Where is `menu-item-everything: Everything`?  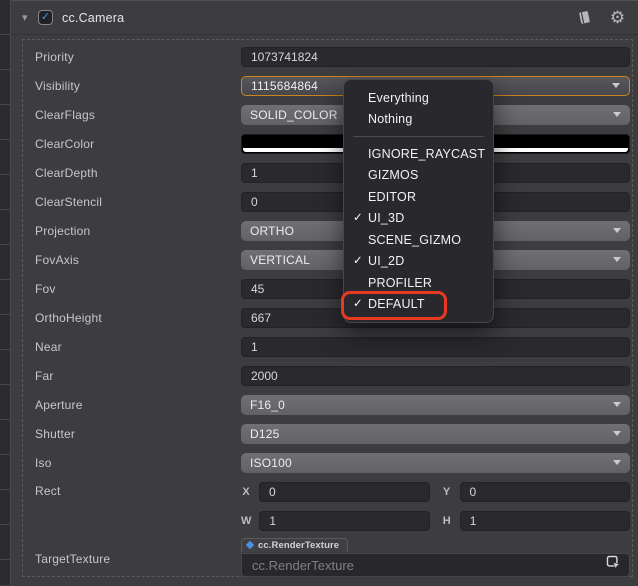 menu-item-everything: Everything is located at coordinates (418, 98).